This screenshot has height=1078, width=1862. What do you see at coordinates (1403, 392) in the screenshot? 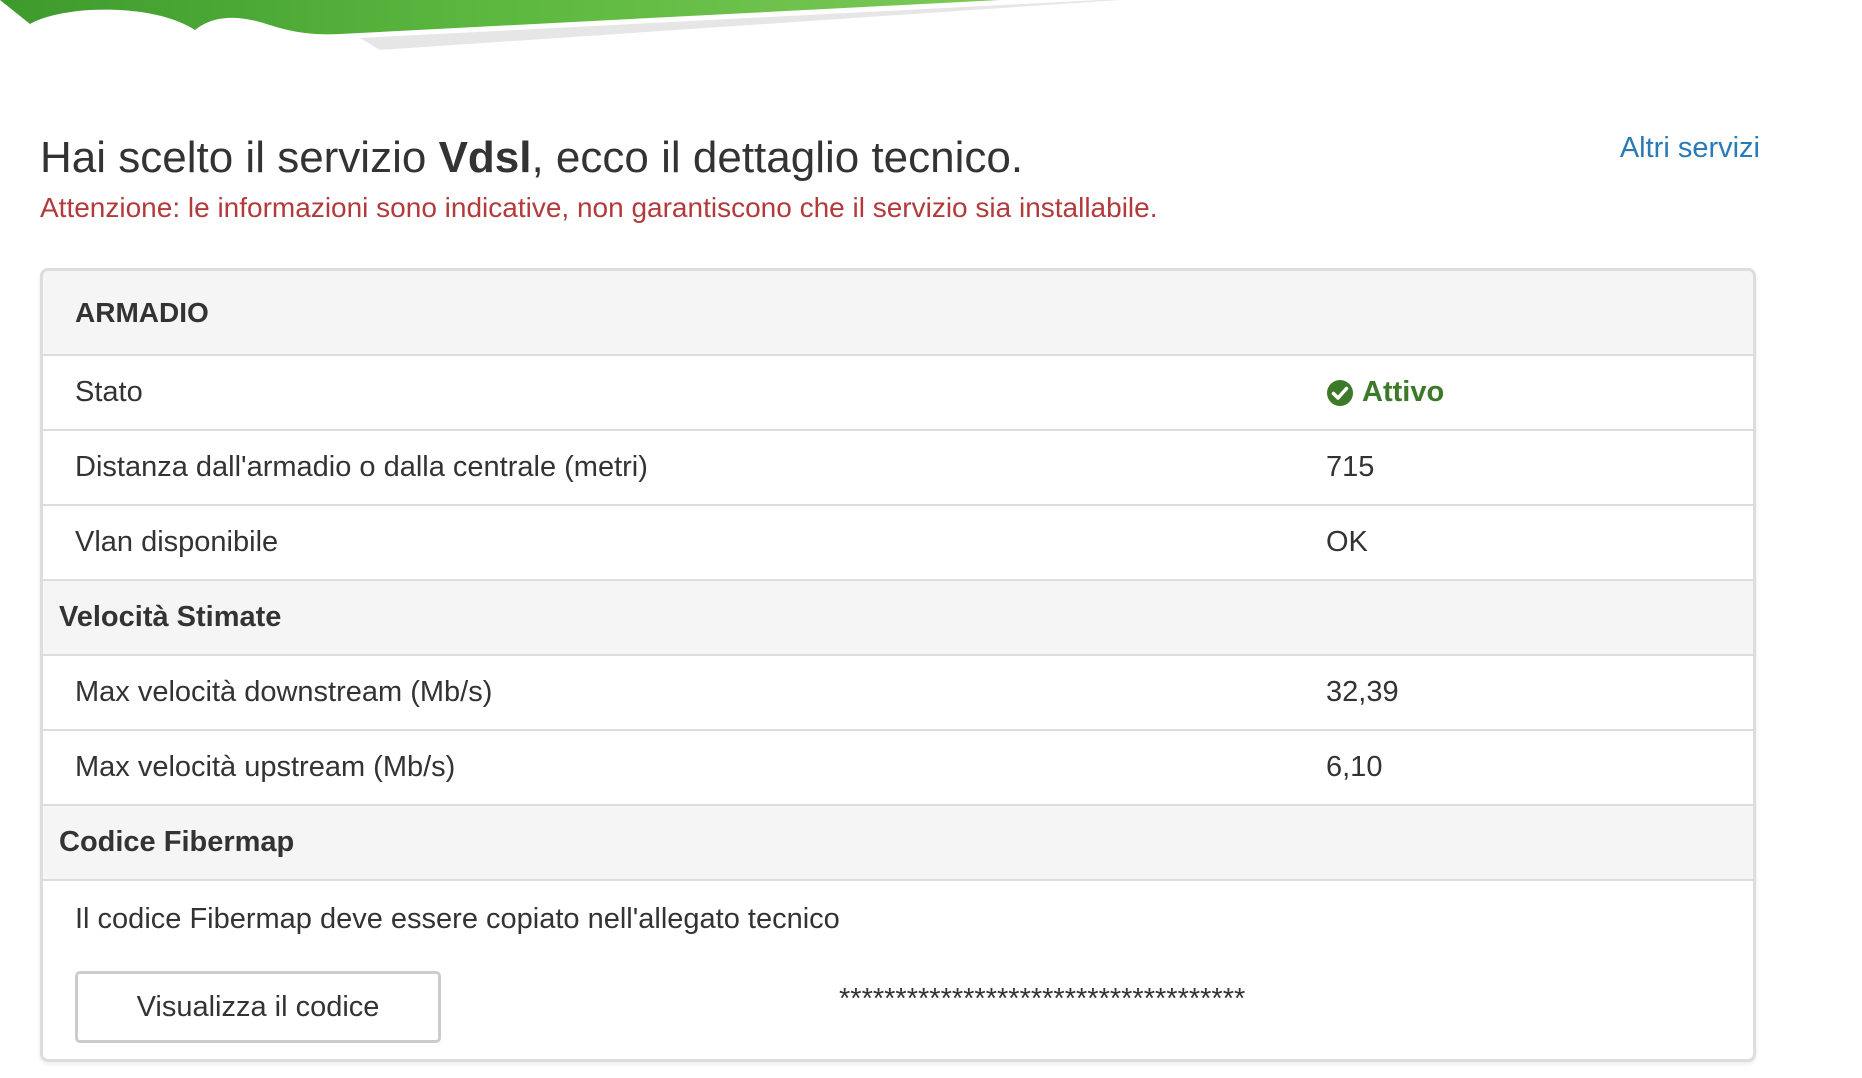
I see `status-text: Attivo` at bounding box center [1403, 392].